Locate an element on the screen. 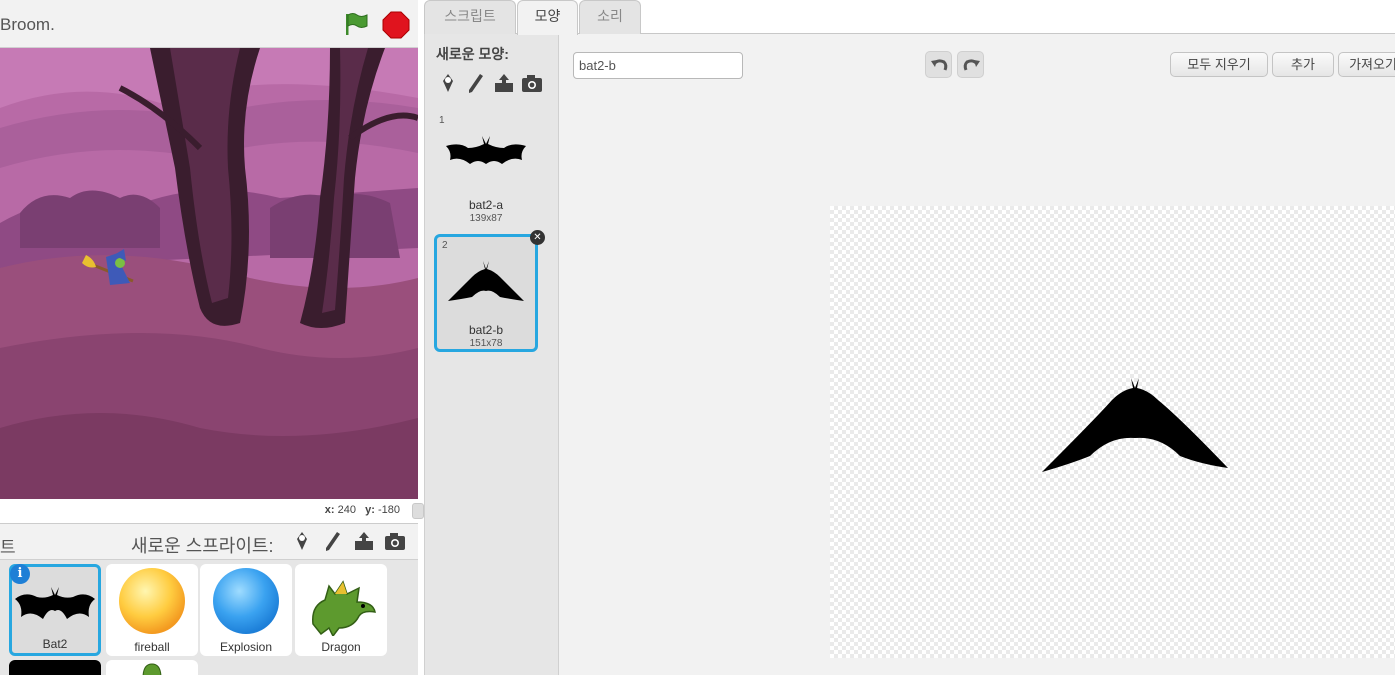 Image resolution: width=1395 pixels, height=675 pixels. sprite-tile-explosion: Explosion is located at coordinates (246, 610).